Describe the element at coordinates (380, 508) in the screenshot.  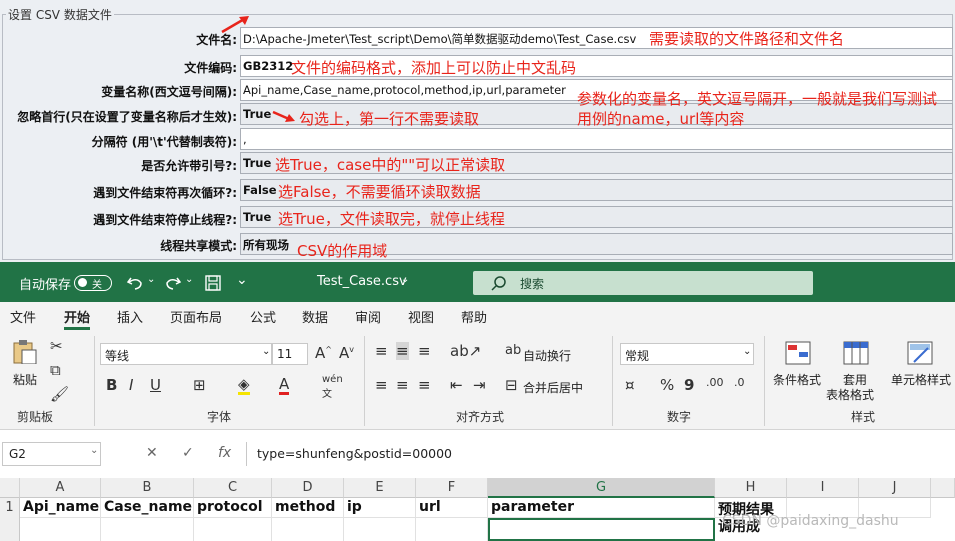
I see `cell-e1: ip` at that location.